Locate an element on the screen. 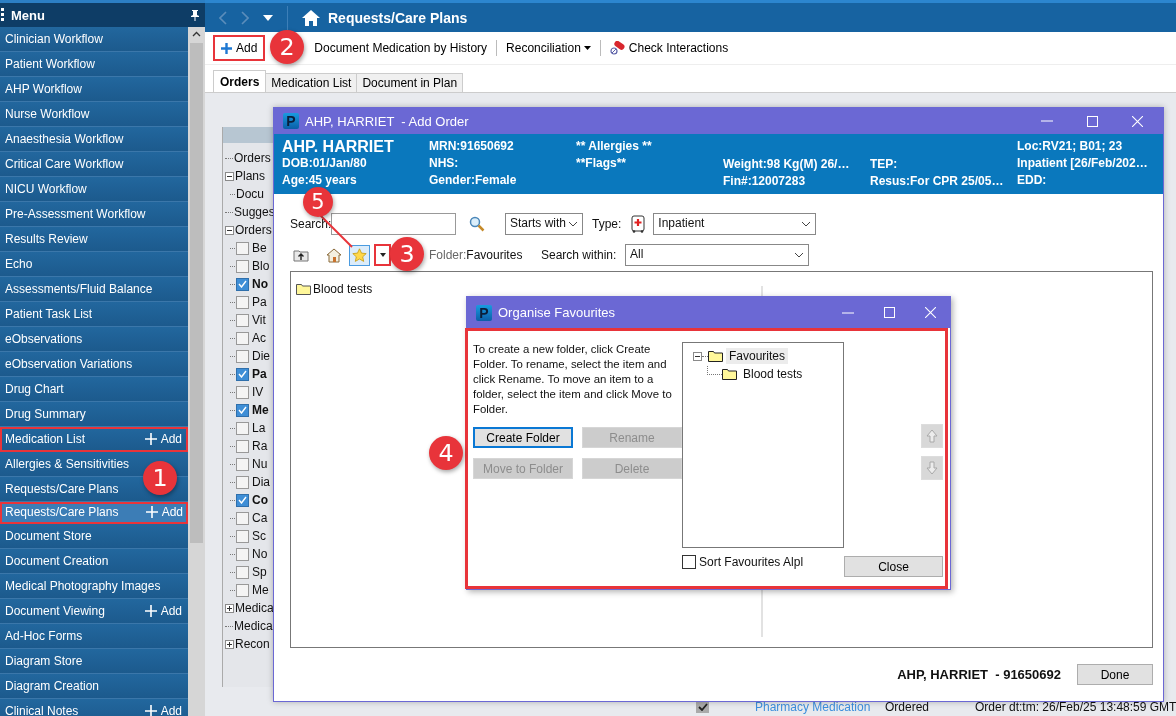  menu-button: Reconciliation is located at coordinates (548, 48).